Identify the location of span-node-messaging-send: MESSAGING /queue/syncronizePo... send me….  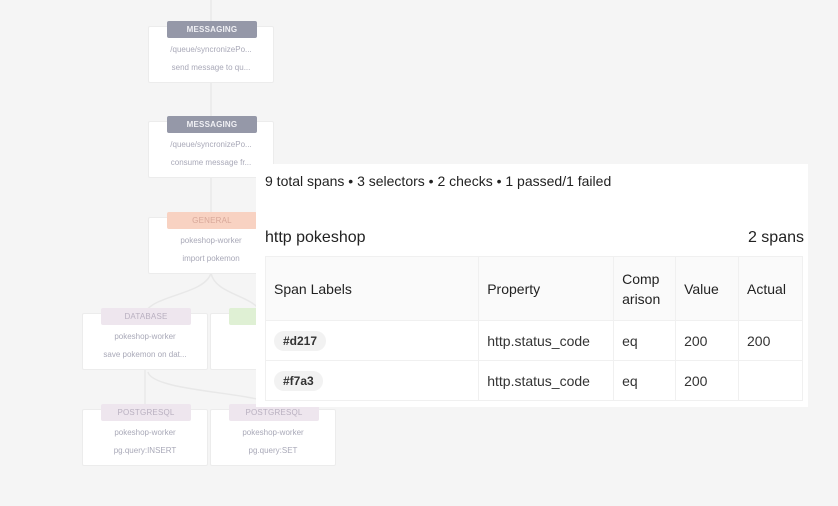
(211, 52).